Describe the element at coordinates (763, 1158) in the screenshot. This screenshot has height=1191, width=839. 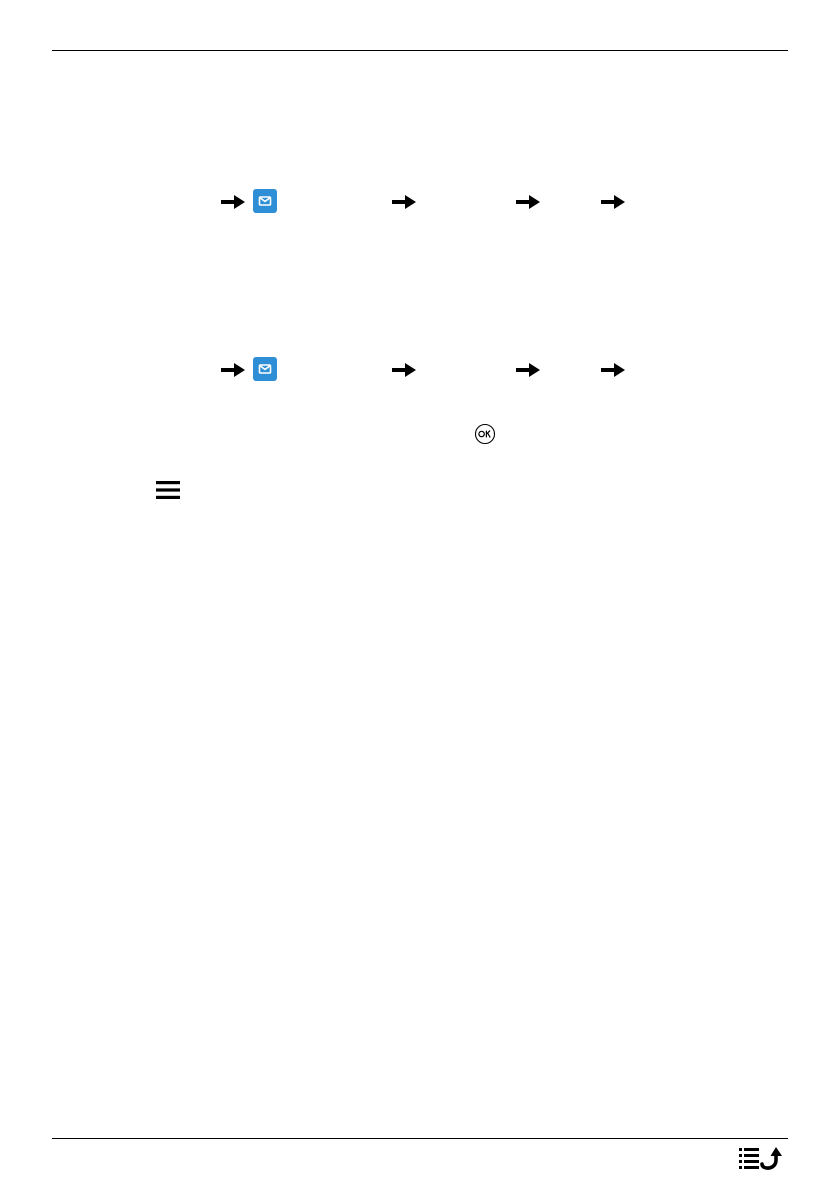
I see `table-of-contents-return-icon` at that location.